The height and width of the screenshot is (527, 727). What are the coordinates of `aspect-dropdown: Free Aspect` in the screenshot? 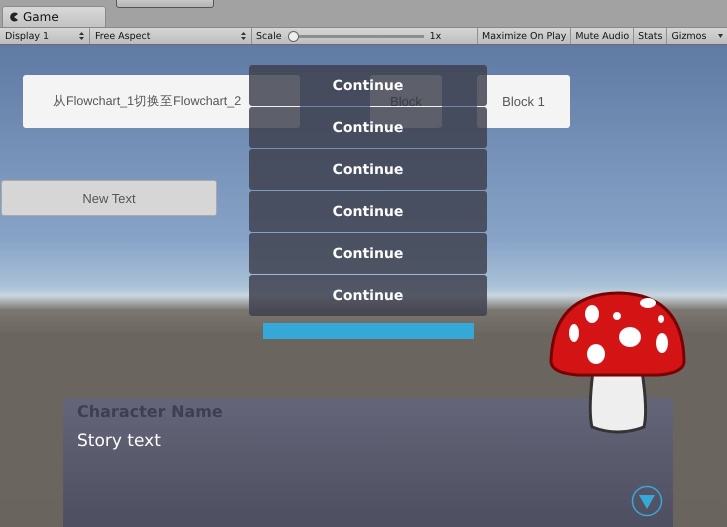 It's located at (171, 36).